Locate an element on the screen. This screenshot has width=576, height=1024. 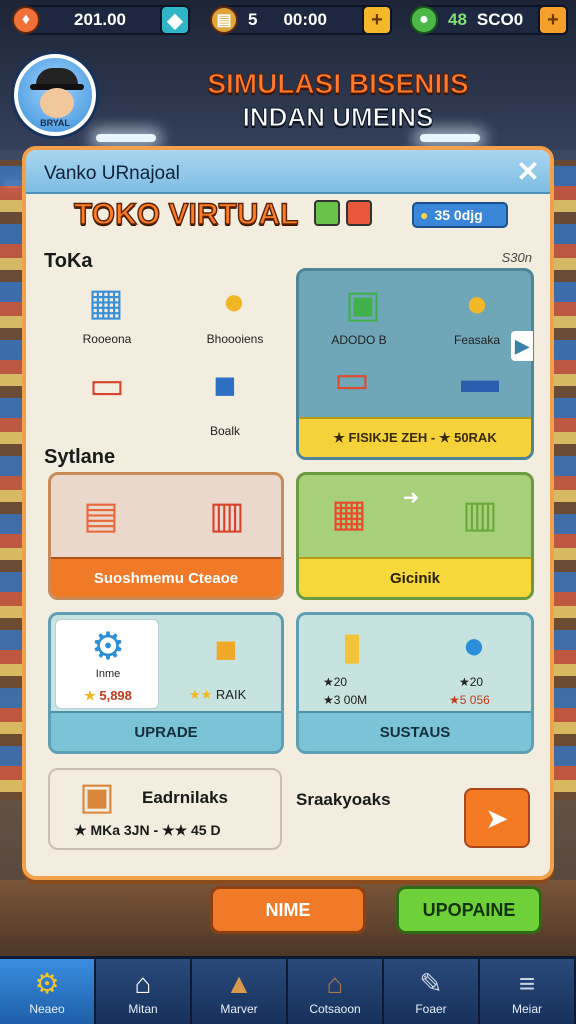
document-icon: ▤ is located at coordinates (101, 515).